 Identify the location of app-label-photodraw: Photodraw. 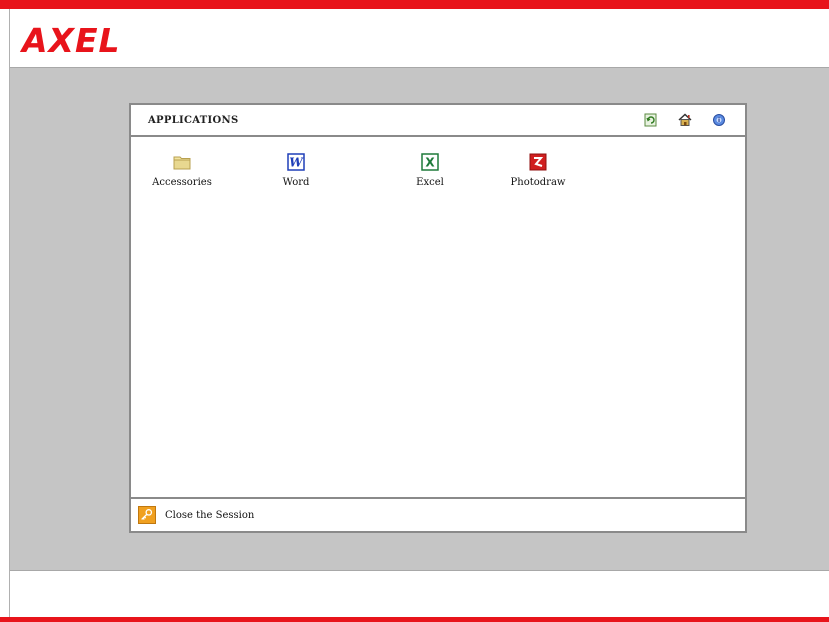
(538, 182).